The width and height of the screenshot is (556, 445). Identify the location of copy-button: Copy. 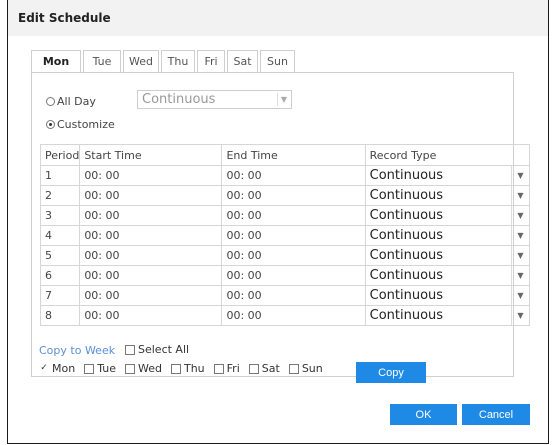
(391, 372).